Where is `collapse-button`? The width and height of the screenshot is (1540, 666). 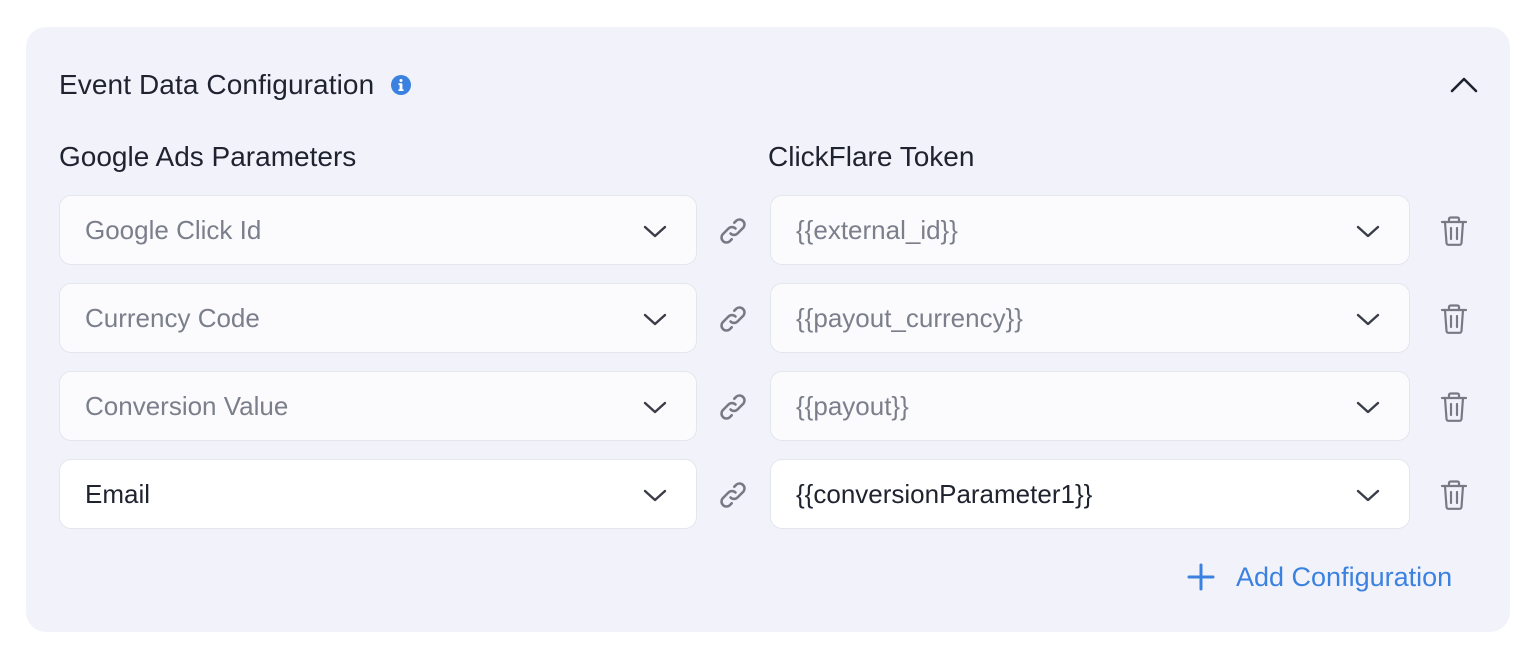
collapse-button is located at coordinates (1464, 85).